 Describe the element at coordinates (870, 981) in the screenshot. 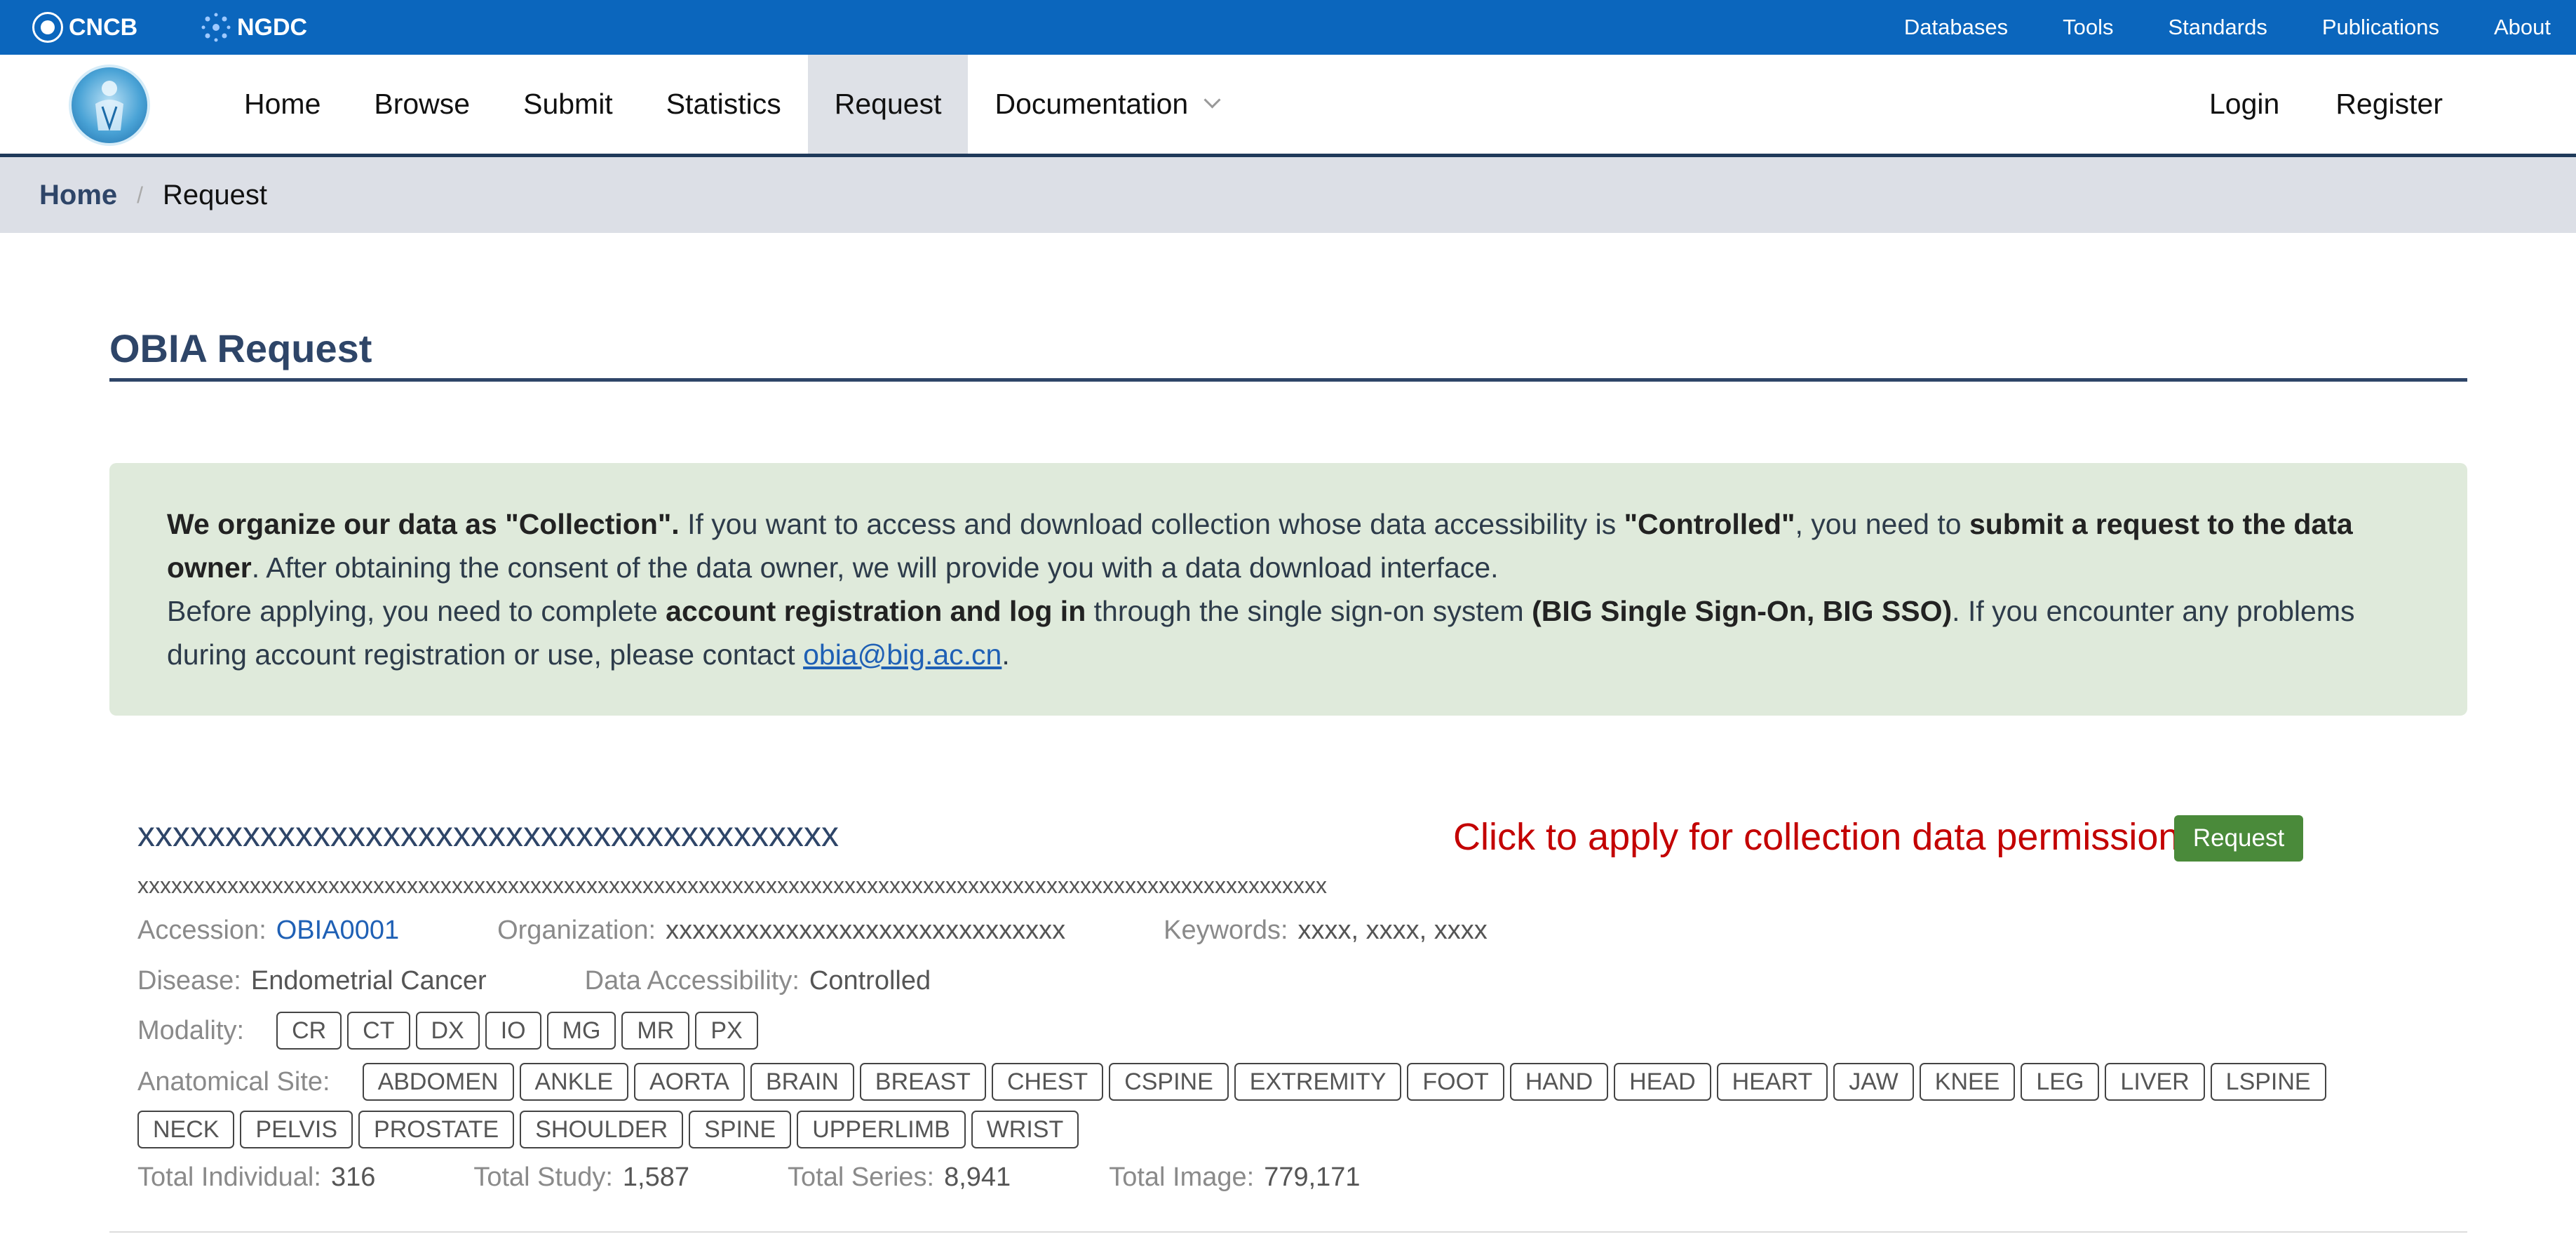

I see `accessibility-value: Controlled` at that location.